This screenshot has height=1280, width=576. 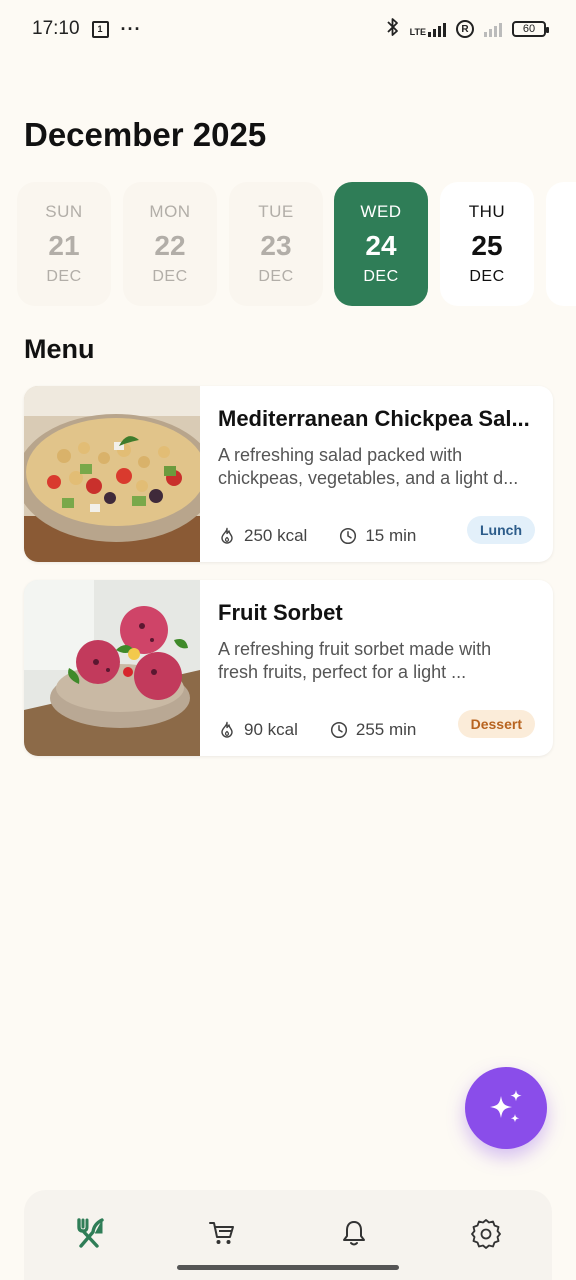 I want to click on nav-settings, so click(x=486, y=1233).